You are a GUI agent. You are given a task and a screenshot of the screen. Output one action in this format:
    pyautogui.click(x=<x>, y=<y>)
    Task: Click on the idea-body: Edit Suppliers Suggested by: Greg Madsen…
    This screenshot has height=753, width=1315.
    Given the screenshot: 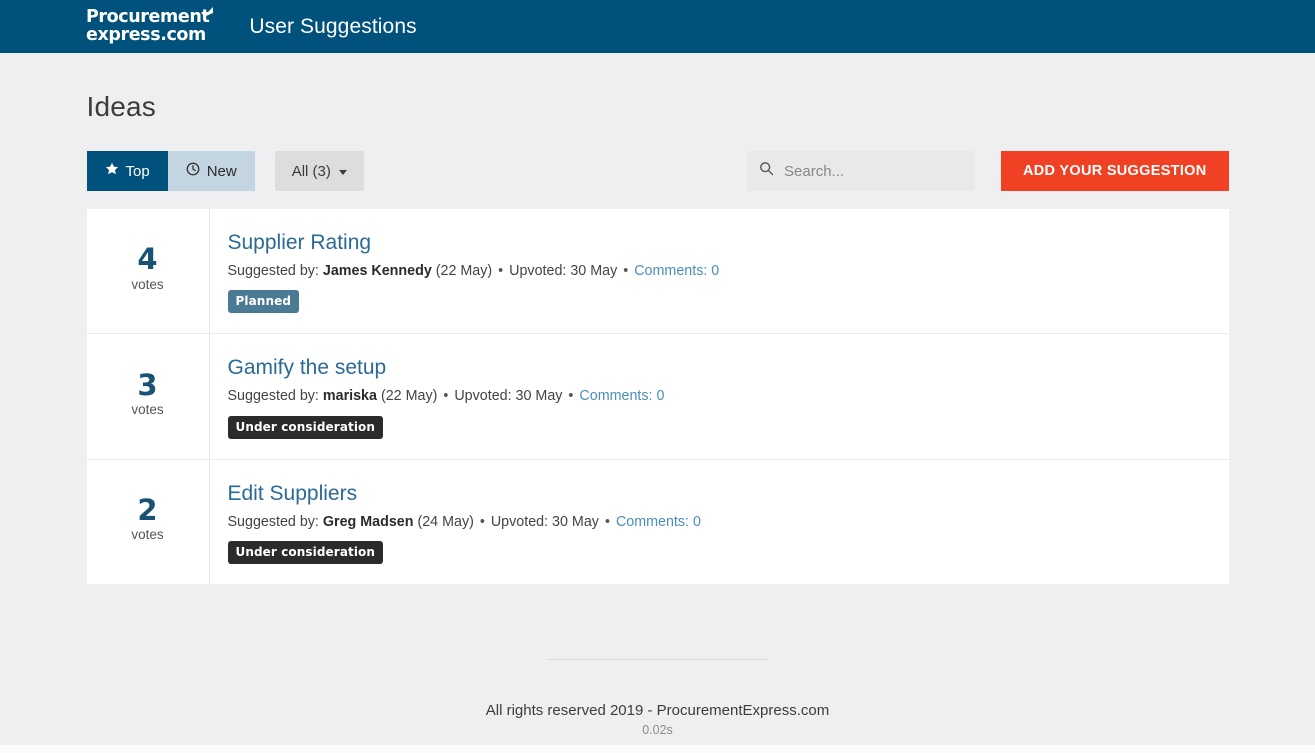 What is the action you would take?
    pyautogui.click(x=718, y=521)
    